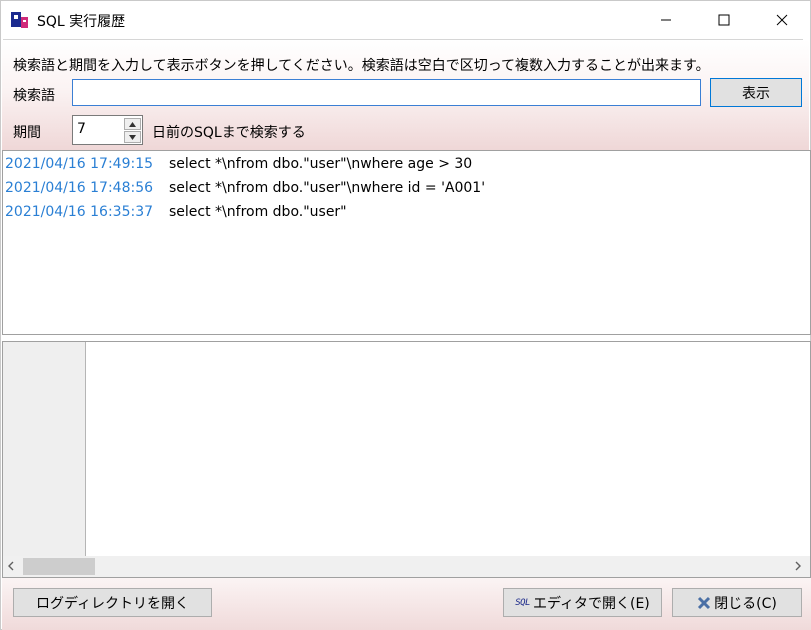 The height and width of the screenshot is (630, 811). I want to click on app-logo-icon, so click(19, 20).